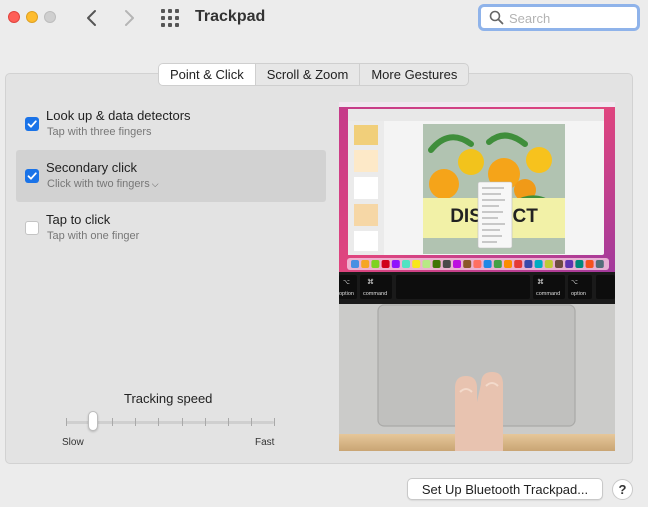 Image resolution: width=648 pixels, height=507 pixels. What do you see at coordinates (14, 17) in the screenshot?
I see `close-button` at bounding box center [14, 17].